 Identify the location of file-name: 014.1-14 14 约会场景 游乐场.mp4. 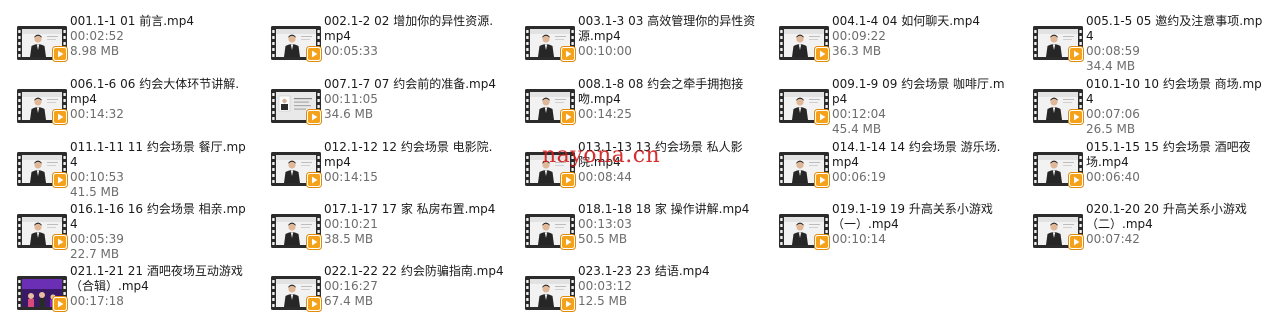
(916, 154).